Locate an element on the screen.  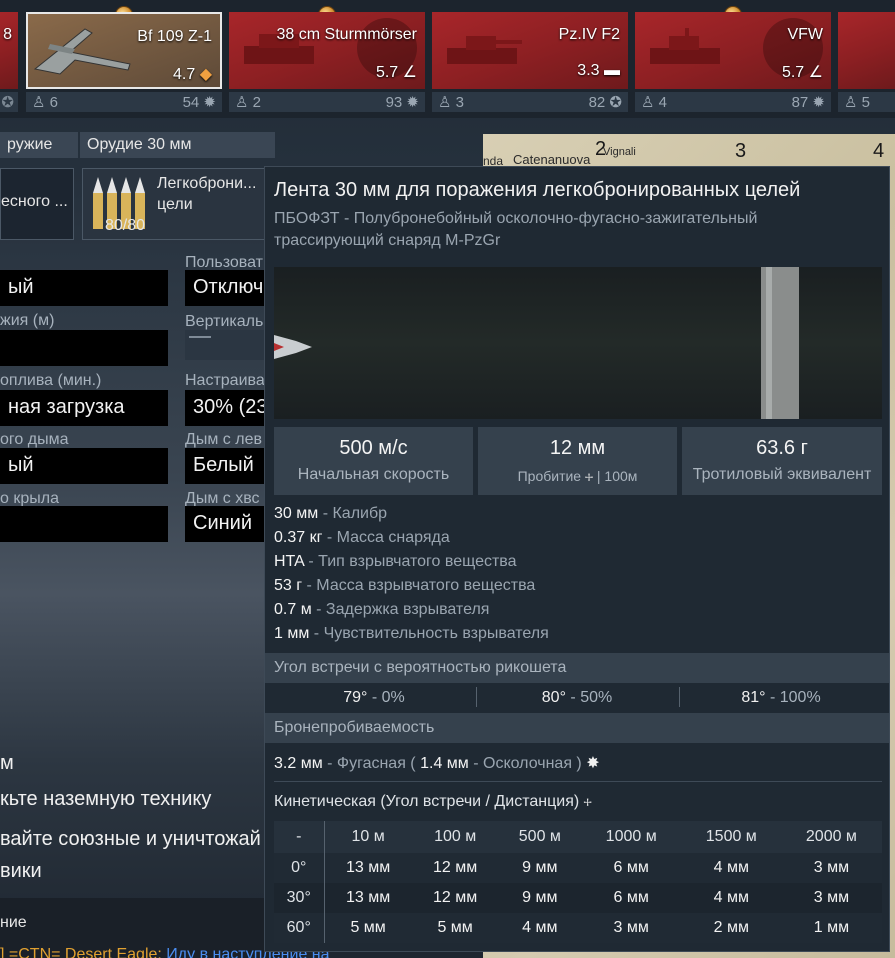
mission-objective: вики is located at coordinates (21, 871).